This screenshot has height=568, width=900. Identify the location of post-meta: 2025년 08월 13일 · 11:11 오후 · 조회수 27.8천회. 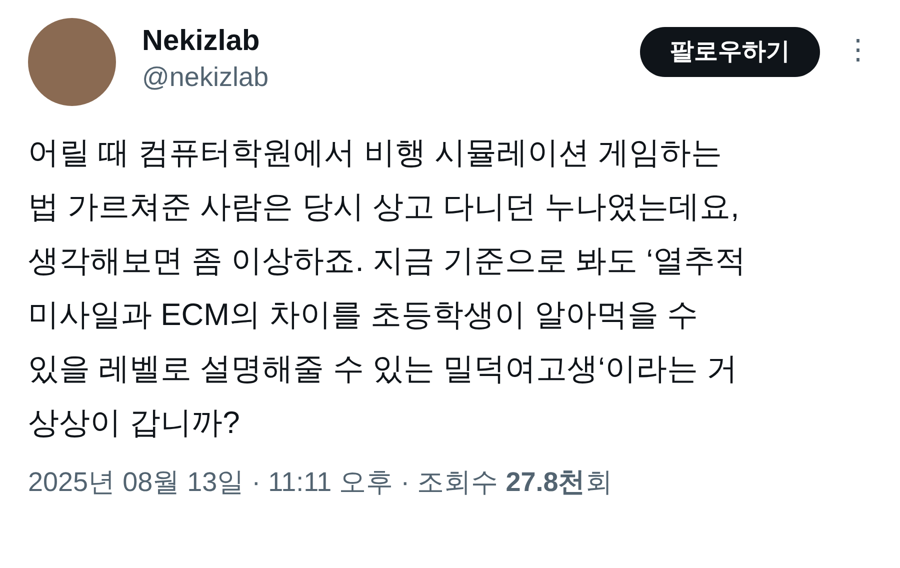
(321, 482).